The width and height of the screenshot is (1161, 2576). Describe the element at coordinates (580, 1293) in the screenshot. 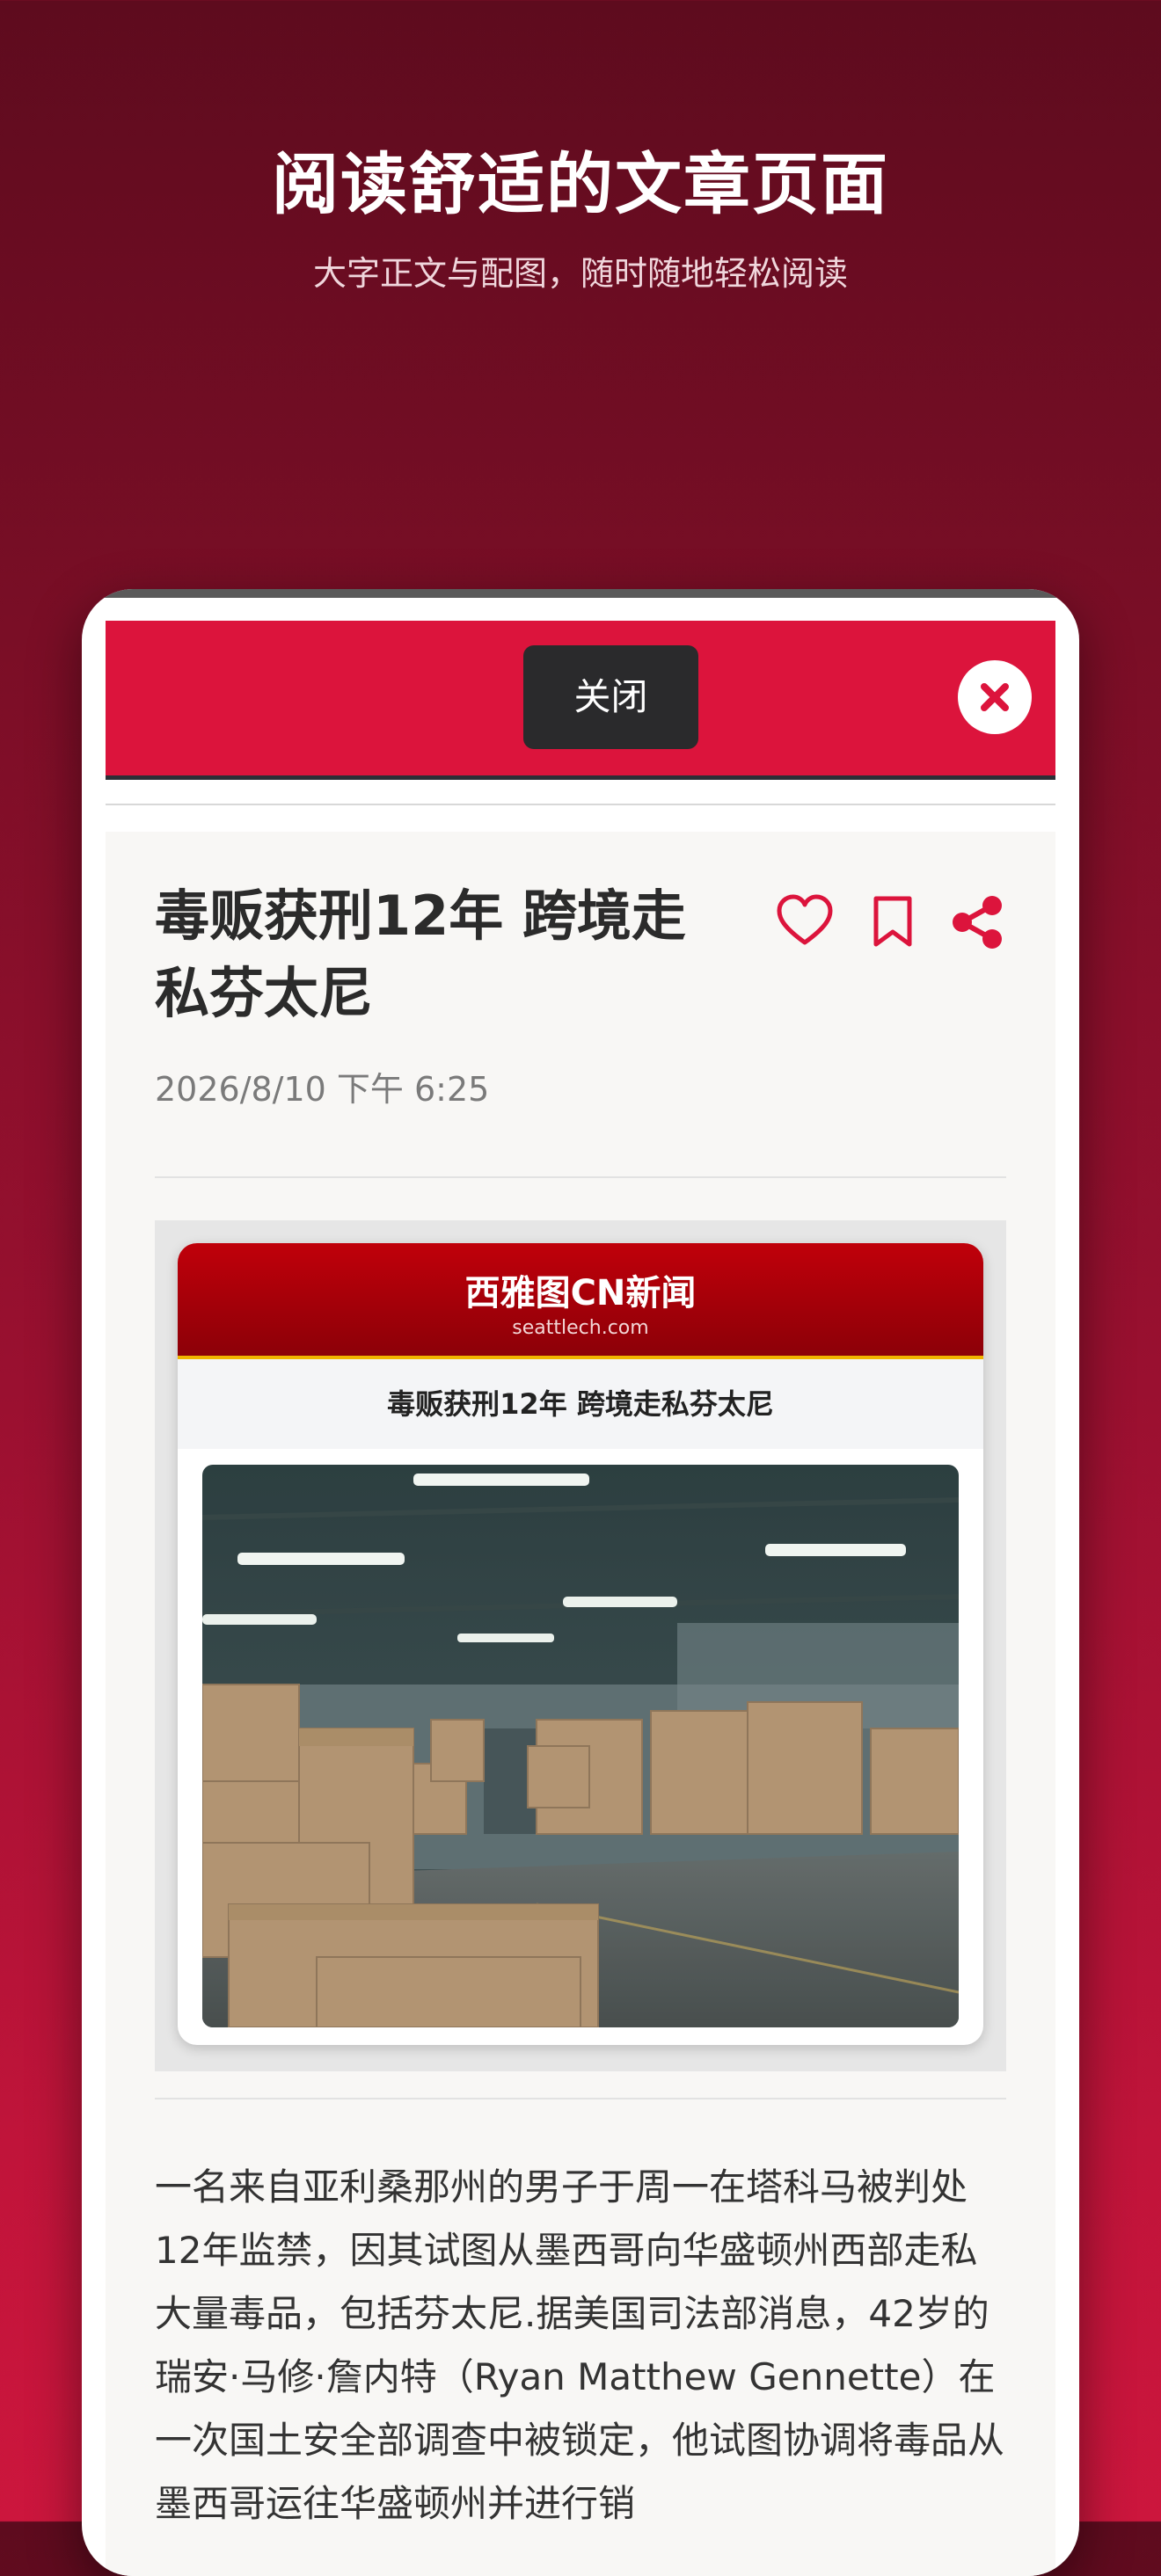

I see `news-brand: 西雅图CN新闻` at that location.